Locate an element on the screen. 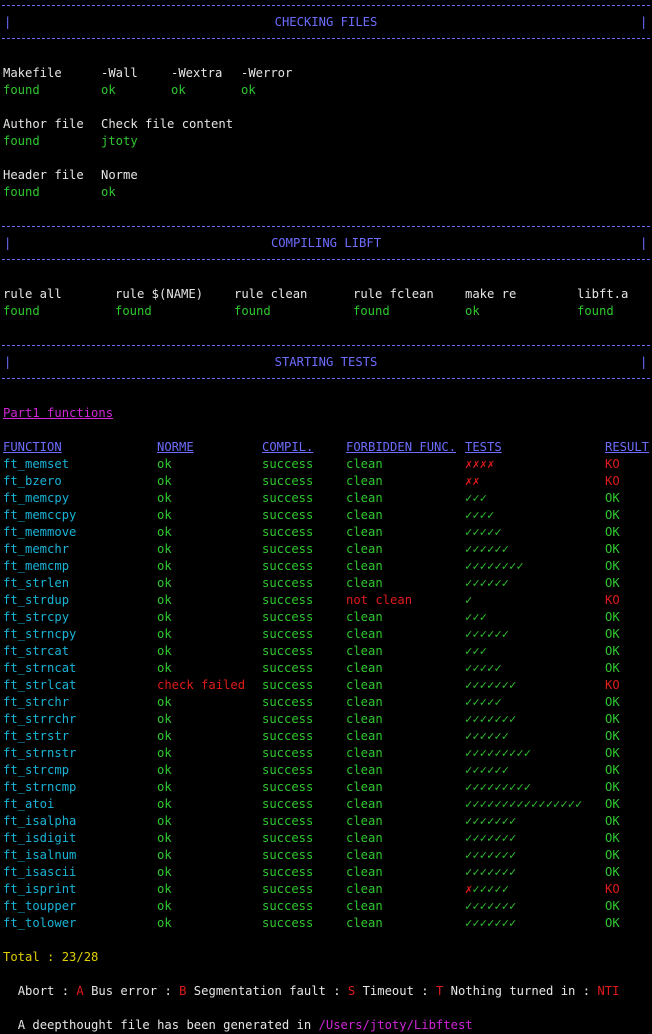 The width and height of the screenshot is (652, 1034). function-name: ft_strncmp is located at coordinates (40, 787).